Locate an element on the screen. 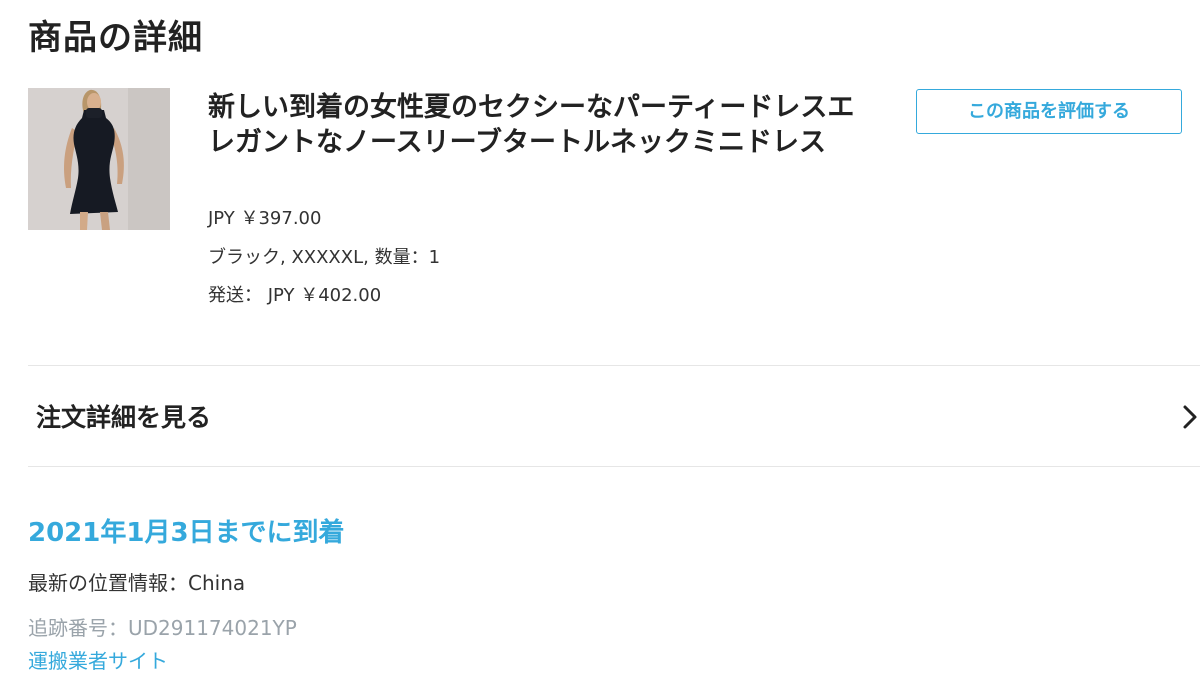 This screenshot has width=1200, height=684. section-divider is located at coordinates (614, 466).